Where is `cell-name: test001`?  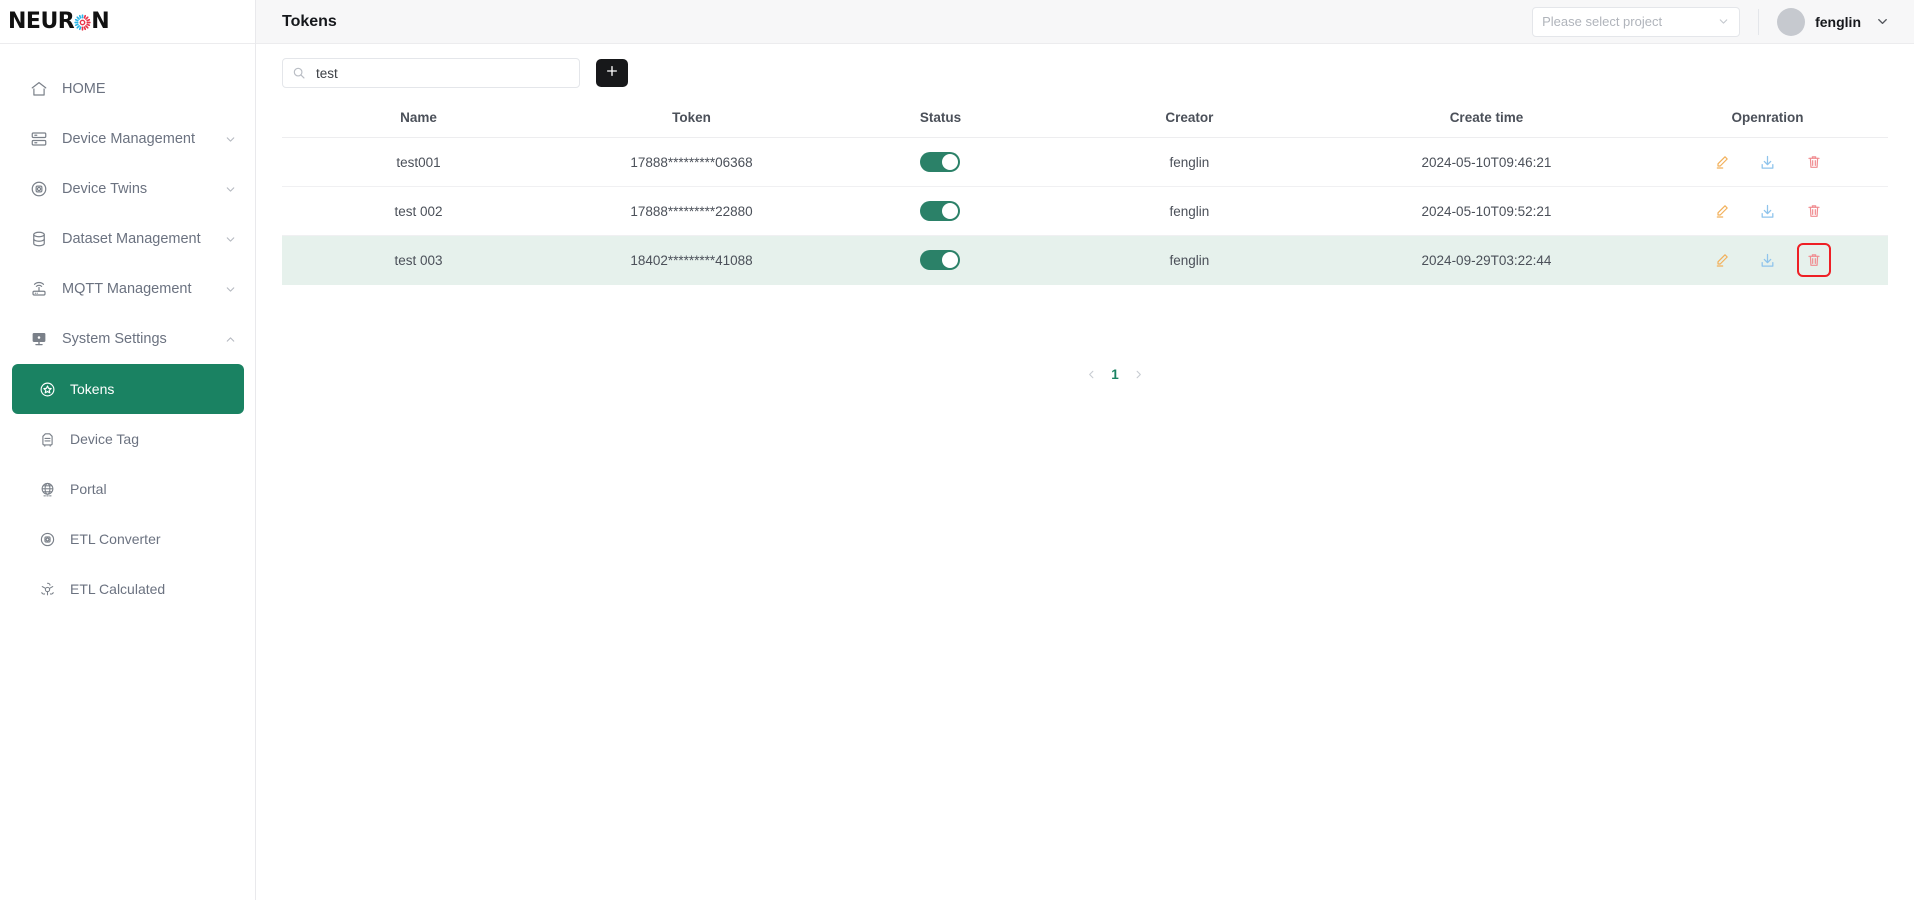
cell-name: test001 is located at coordinates (419, 162).